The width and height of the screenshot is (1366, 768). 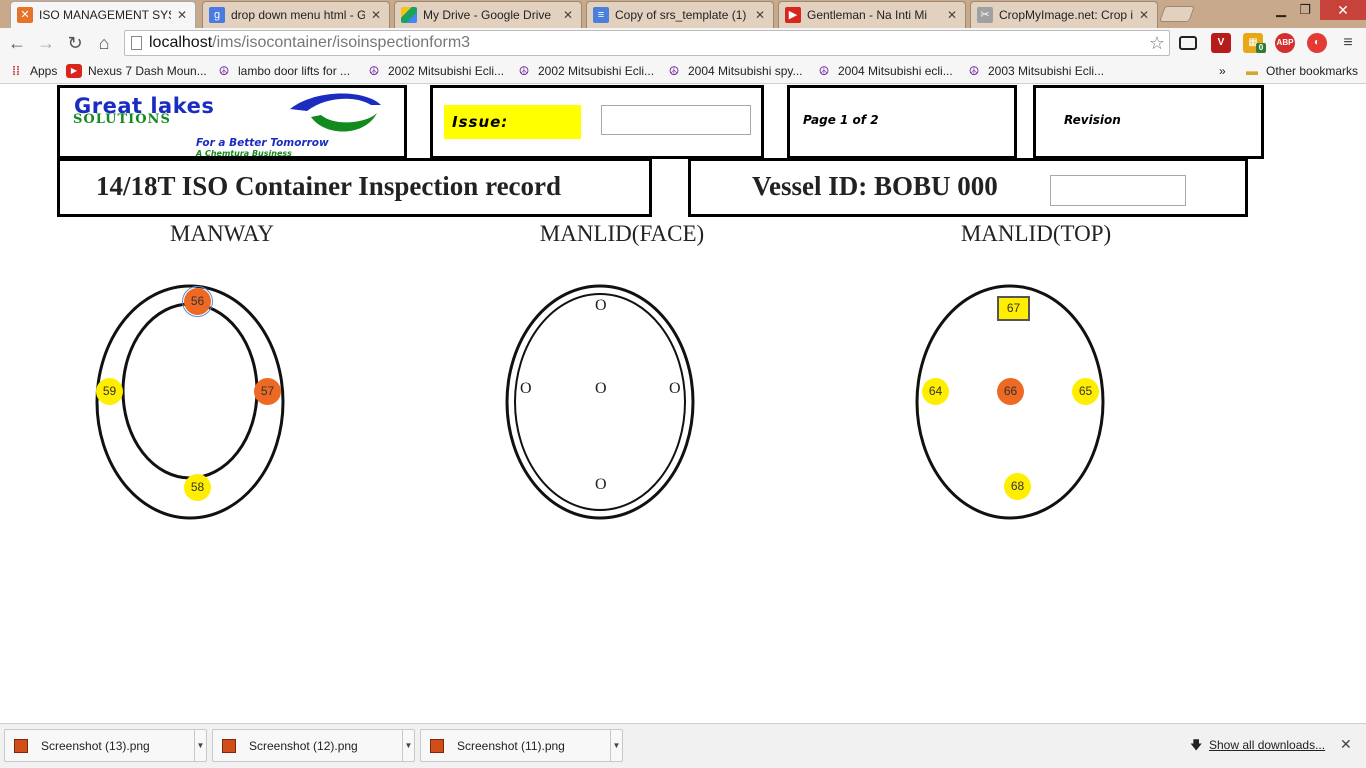 I want to click on marker-64: 64, so click(x=935, y=391).